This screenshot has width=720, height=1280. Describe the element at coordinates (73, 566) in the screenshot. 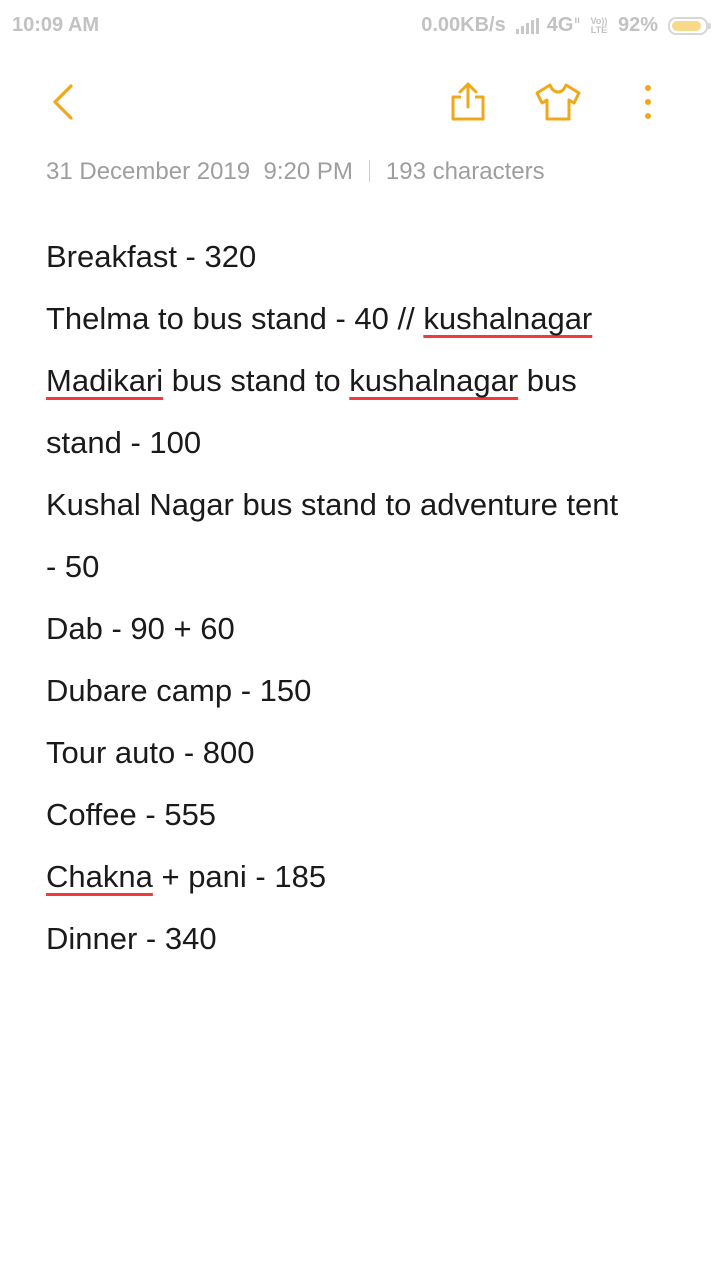

I see `note-line: - 50` at that location.